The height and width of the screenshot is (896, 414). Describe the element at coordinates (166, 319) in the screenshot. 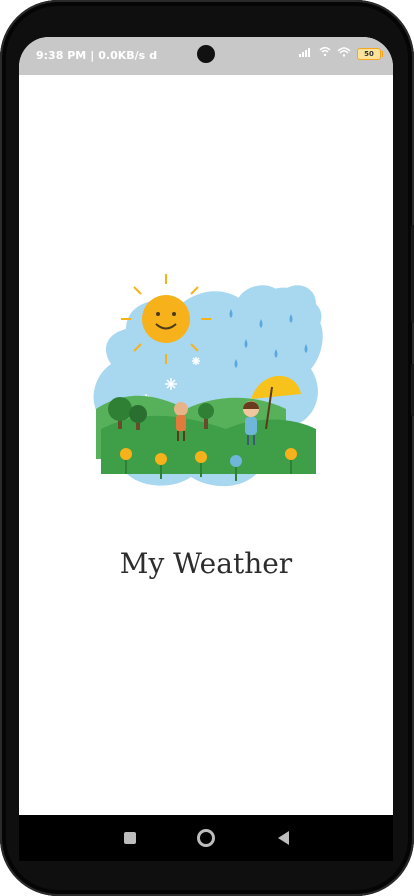

I see `sun` at that location.